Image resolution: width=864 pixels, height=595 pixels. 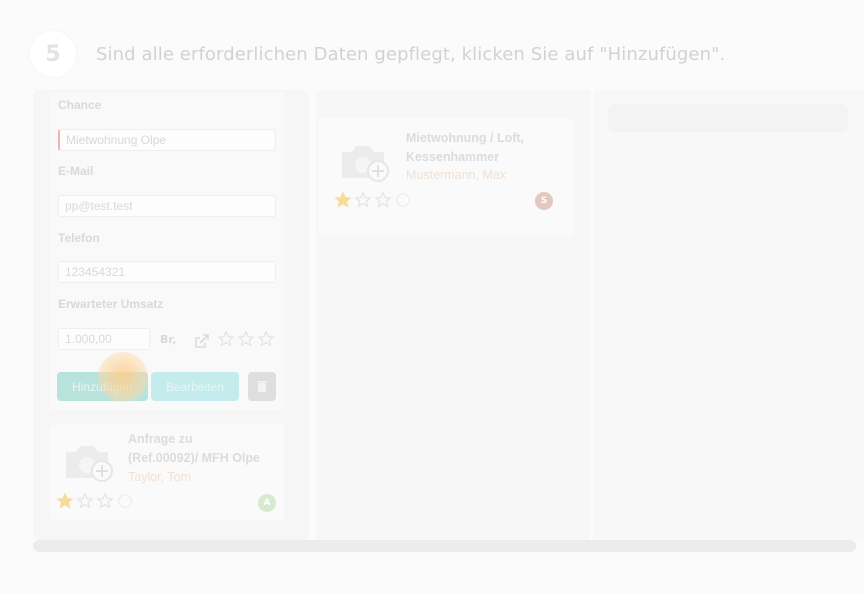 What do you see at coordinates (167, 206) in the screenshot?
I see `email-input: pp@test.test` at bounding box center [167, 206].